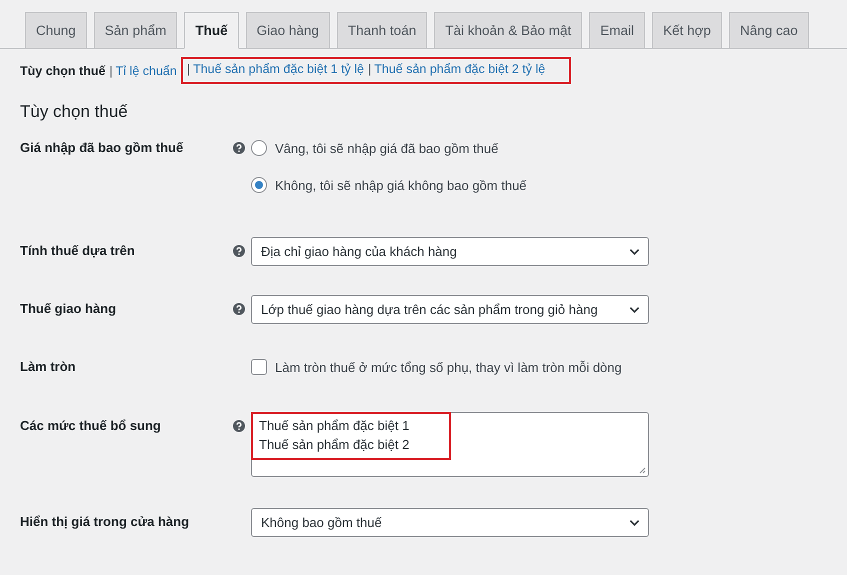 The image size is (847, 575). What do you see at coordinates (768, 30) in the screenshot?
I see `tab: Nâng cao` at bounding box center [768, 30].